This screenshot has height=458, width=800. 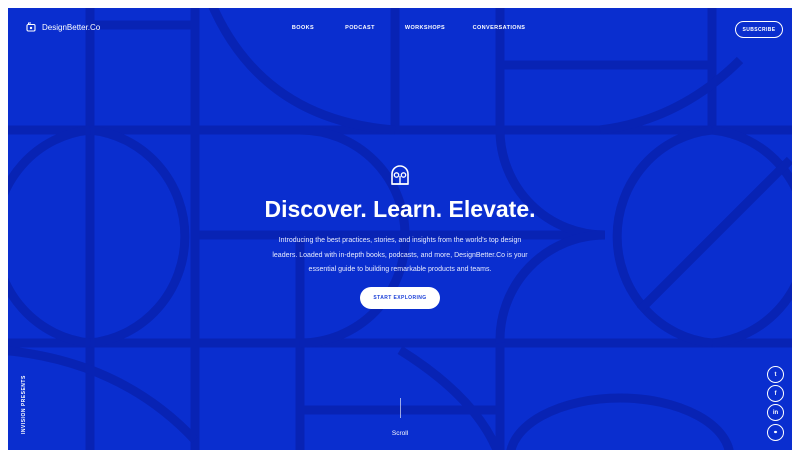 I want to click on book-owl-icon, so click(x=400, y=175).